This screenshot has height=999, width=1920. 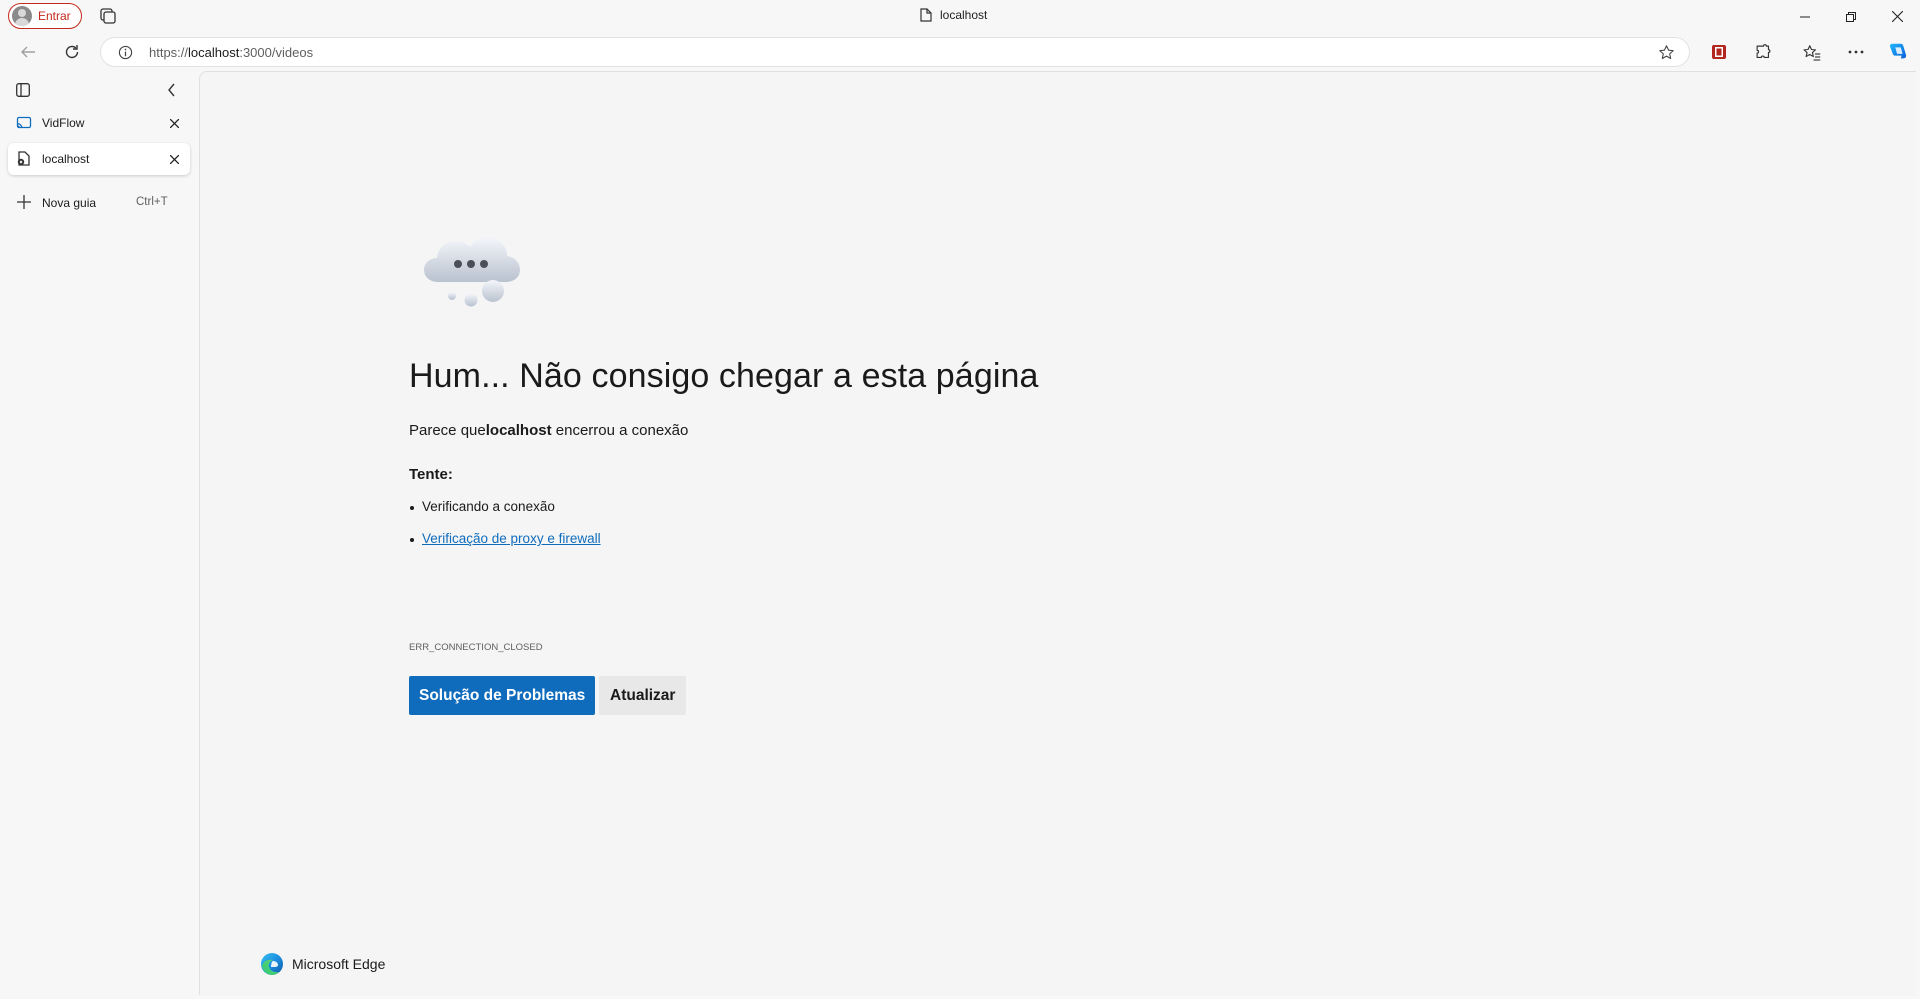 What do you see at coordinates (505, 538) in the screenshot?
I see `suggestion-proxy-firewall-link: Verificação de proxy e firewall` at bounding box center [505, 538].